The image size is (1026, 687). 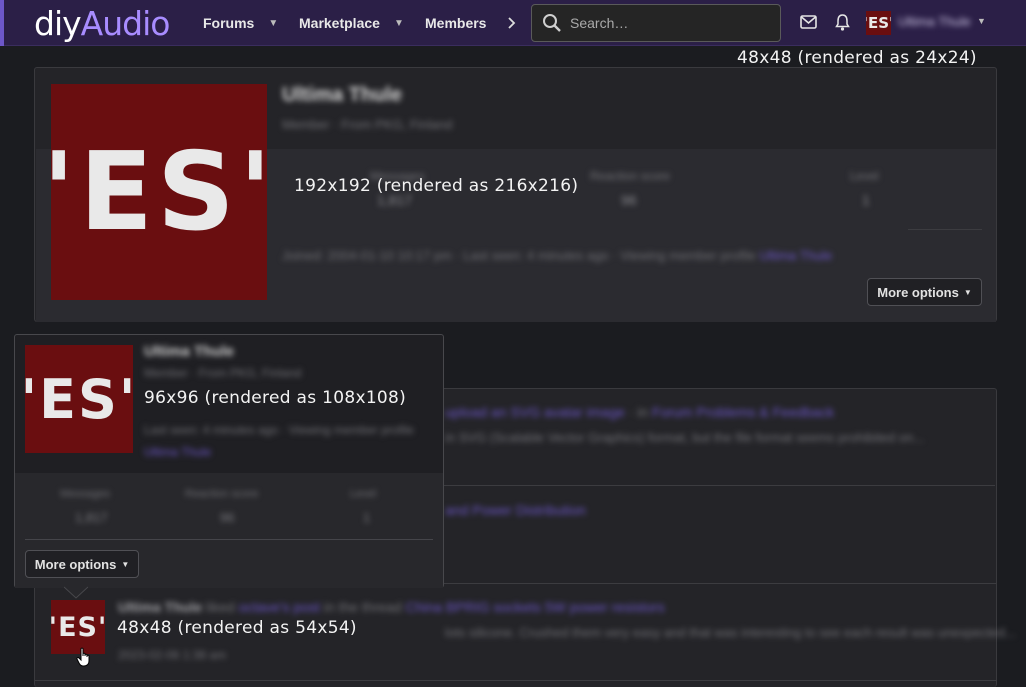 What do you see at coordinates (160, 607) in the screenshot?
I see `user-link: Ultima Thule` at bounding box center [160, 607].